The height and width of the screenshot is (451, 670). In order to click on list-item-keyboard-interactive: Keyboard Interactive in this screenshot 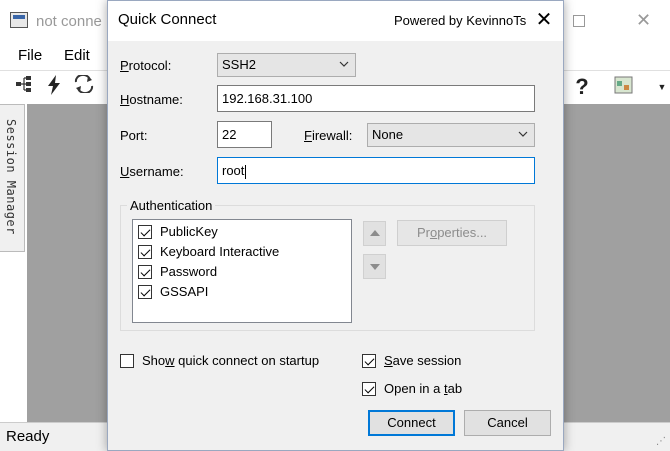, I will do `click(208, 252)`.